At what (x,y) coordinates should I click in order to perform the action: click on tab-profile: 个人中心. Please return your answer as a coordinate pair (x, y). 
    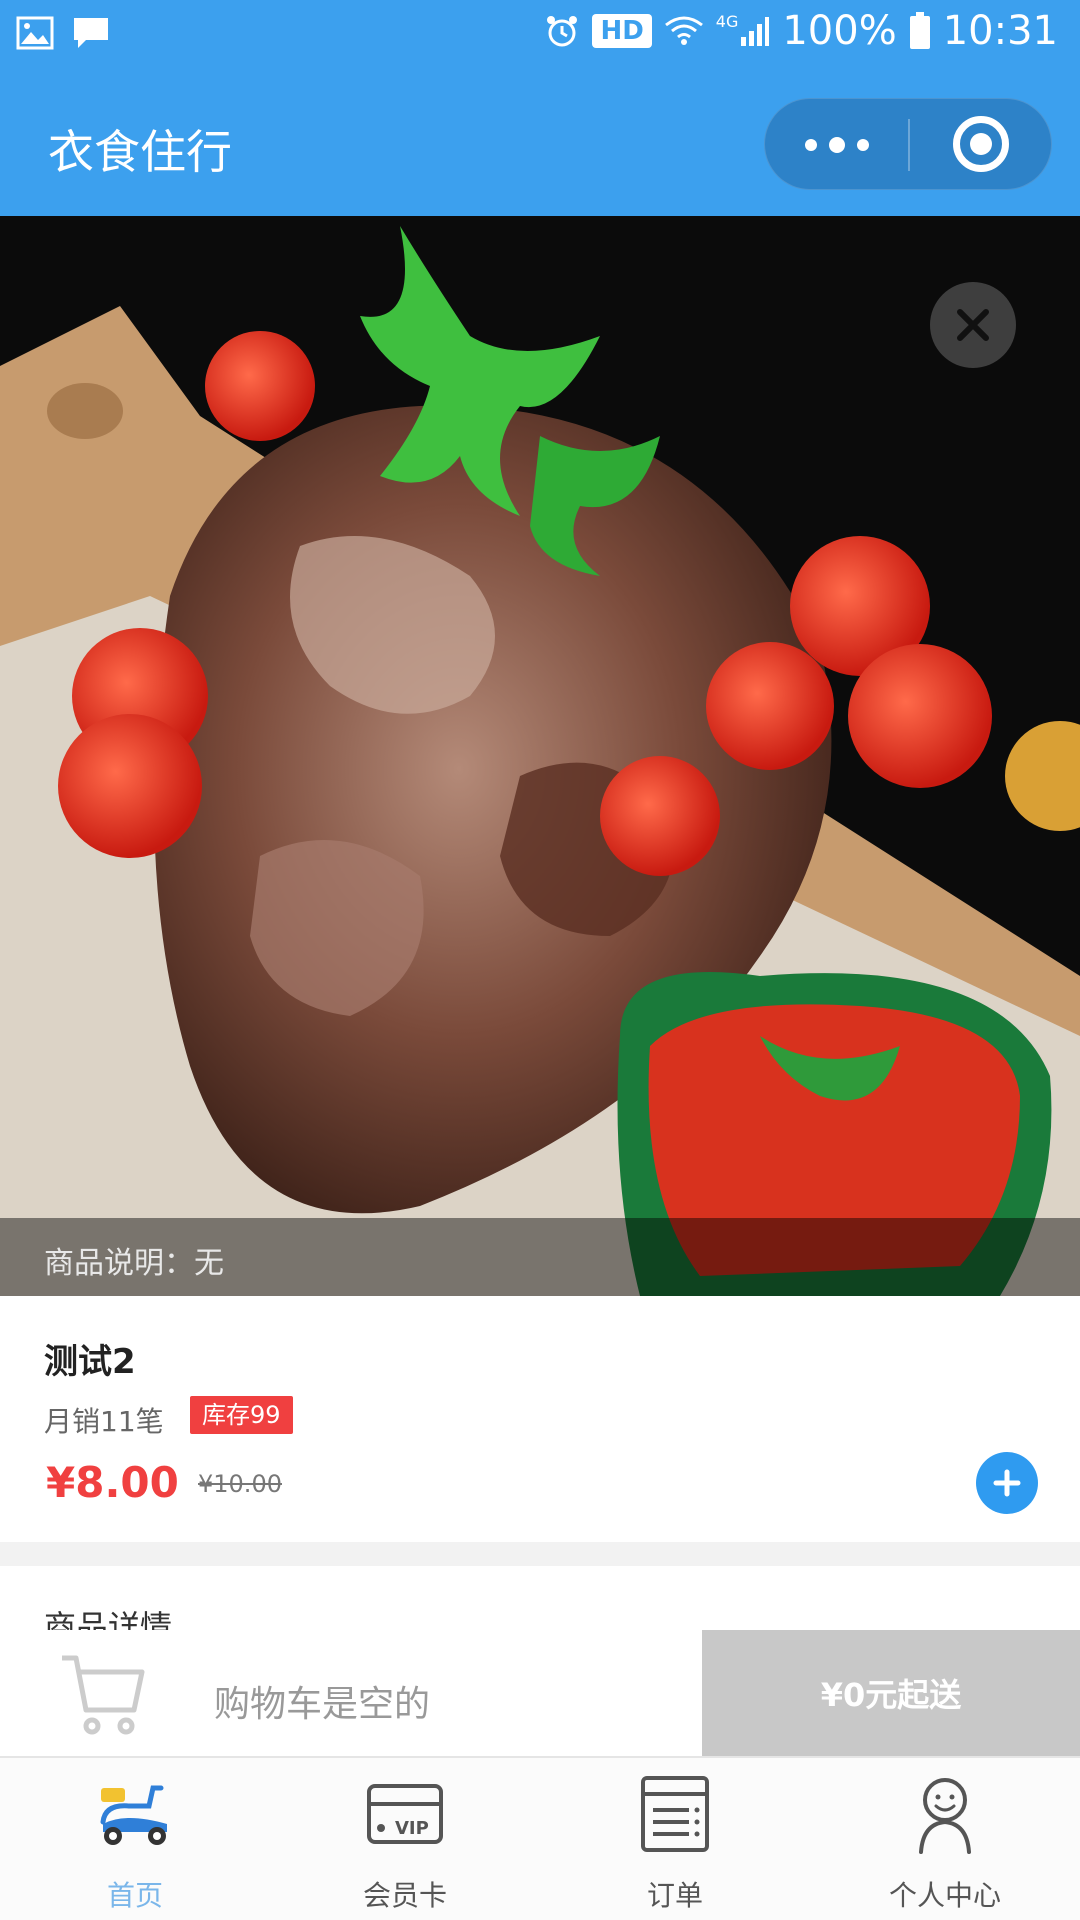
    Looking at the image, I should click on (945, 1839).